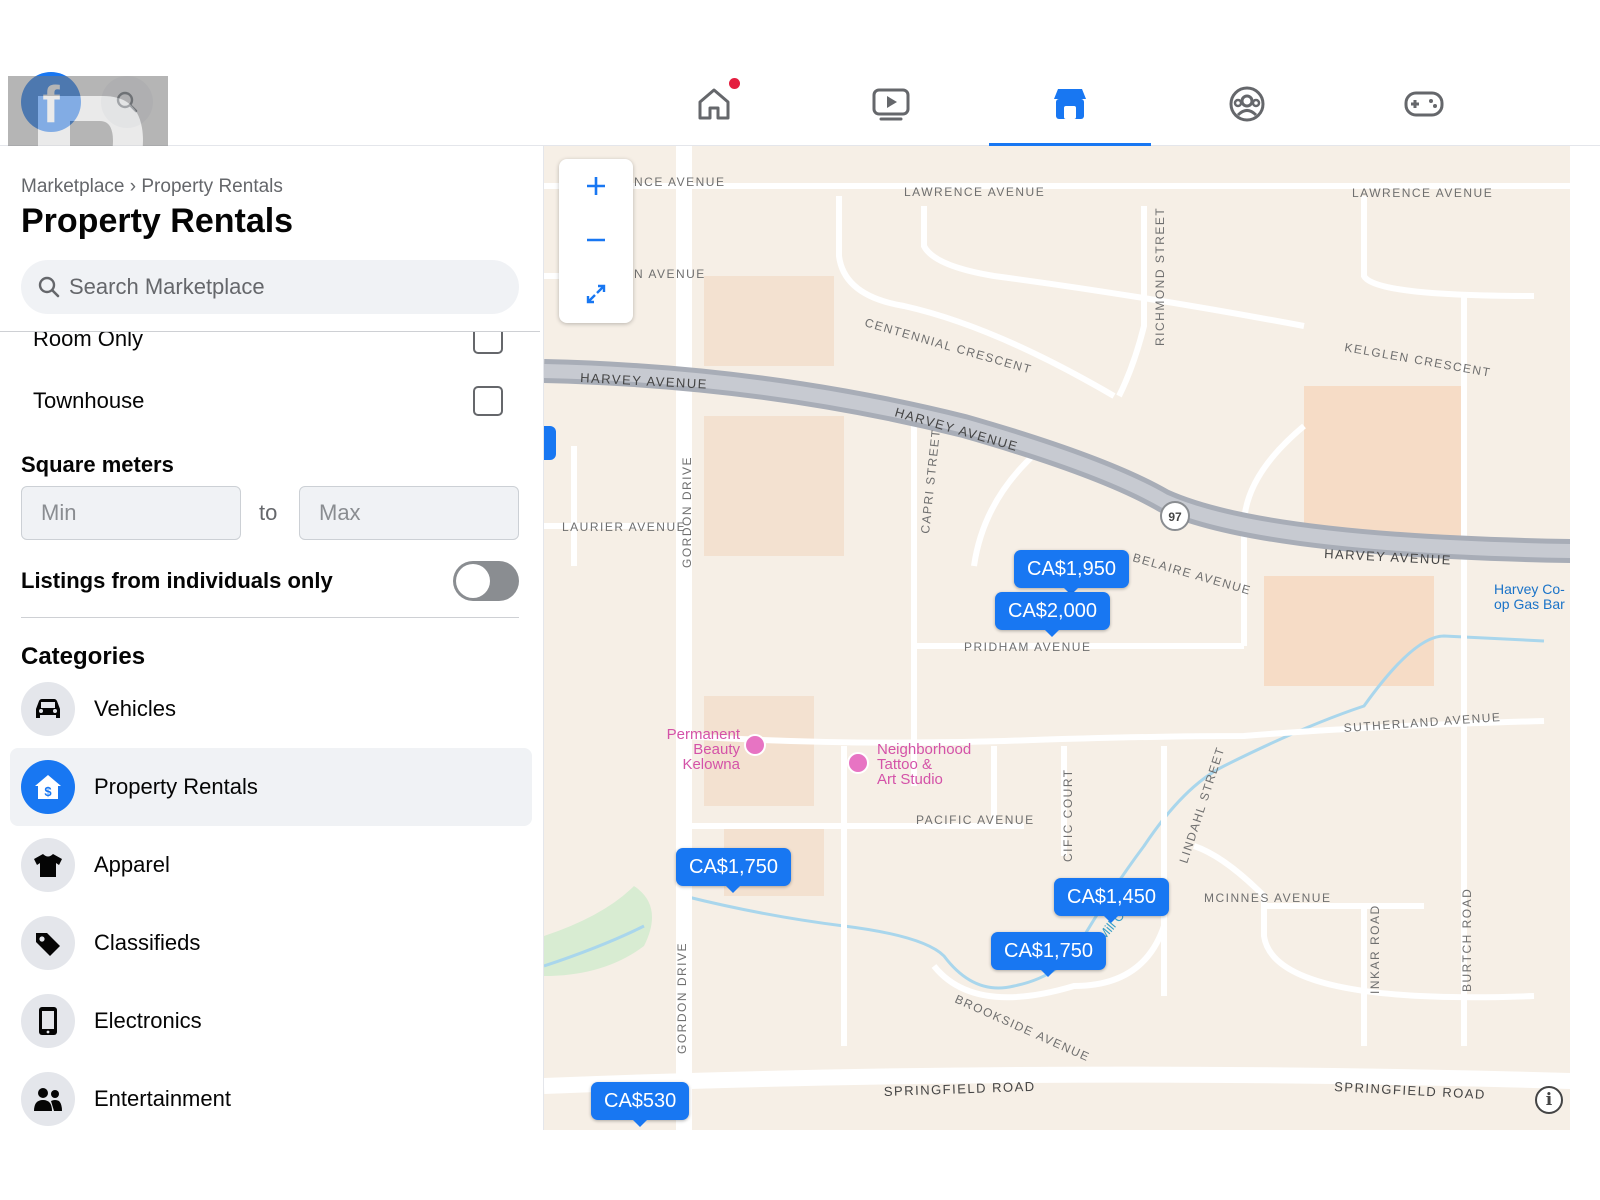  What do you see at coordinates (1549, 1100) in the screenshot?
I see `map-info-button: i` at bounding box center [1549, 1100].